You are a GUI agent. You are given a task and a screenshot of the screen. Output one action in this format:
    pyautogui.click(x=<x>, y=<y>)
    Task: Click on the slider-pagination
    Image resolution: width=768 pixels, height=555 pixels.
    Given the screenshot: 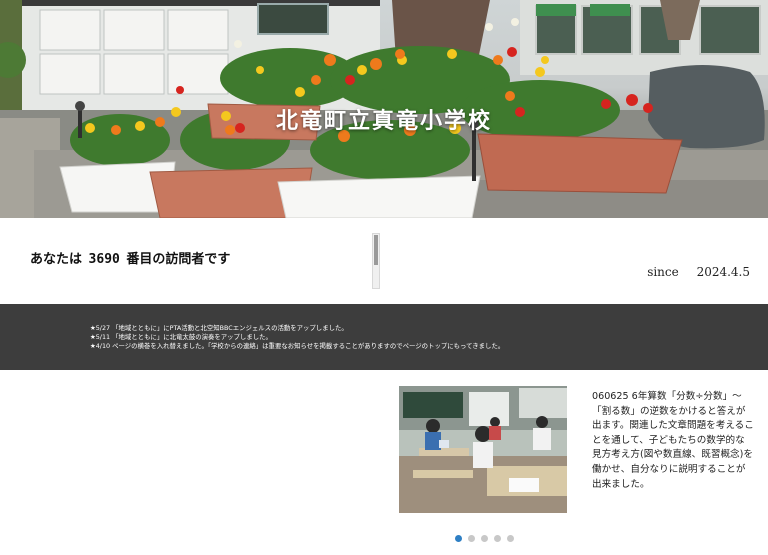 What is the action you would take?
    pyautogui.click(x=484, y=538)
    